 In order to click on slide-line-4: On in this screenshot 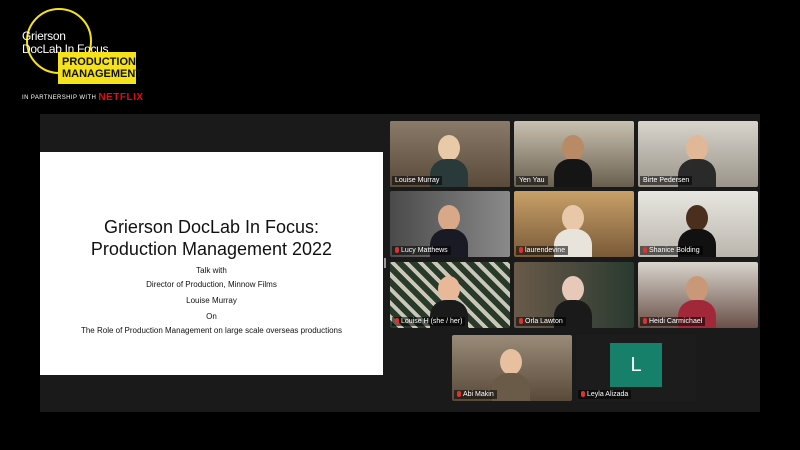, I will do `click(211, 316)`.